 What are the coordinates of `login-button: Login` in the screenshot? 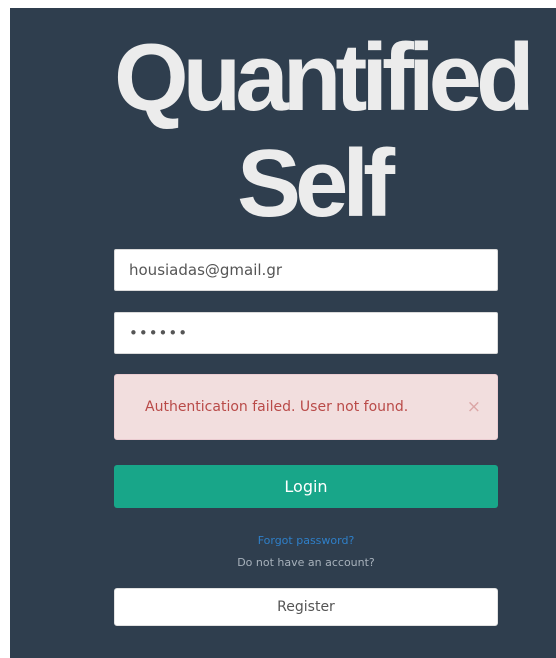 It's located at (306, 486).